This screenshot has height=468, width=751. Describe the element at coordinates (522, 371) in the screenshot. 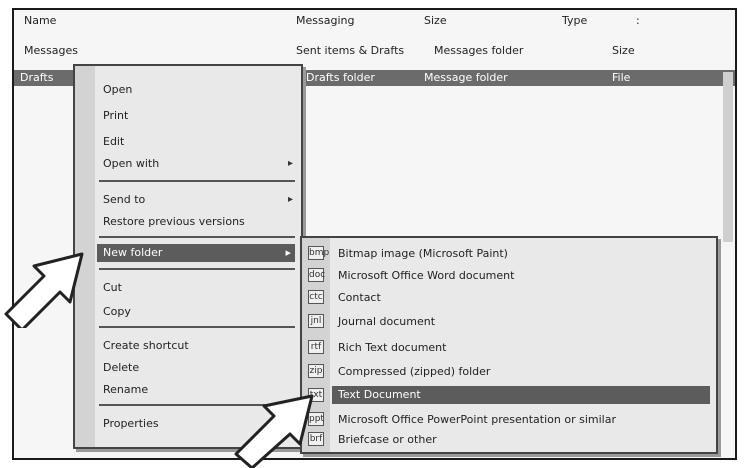

I see `submenu-item-compressed-folder: Compressed (zipped) folder` at that location.